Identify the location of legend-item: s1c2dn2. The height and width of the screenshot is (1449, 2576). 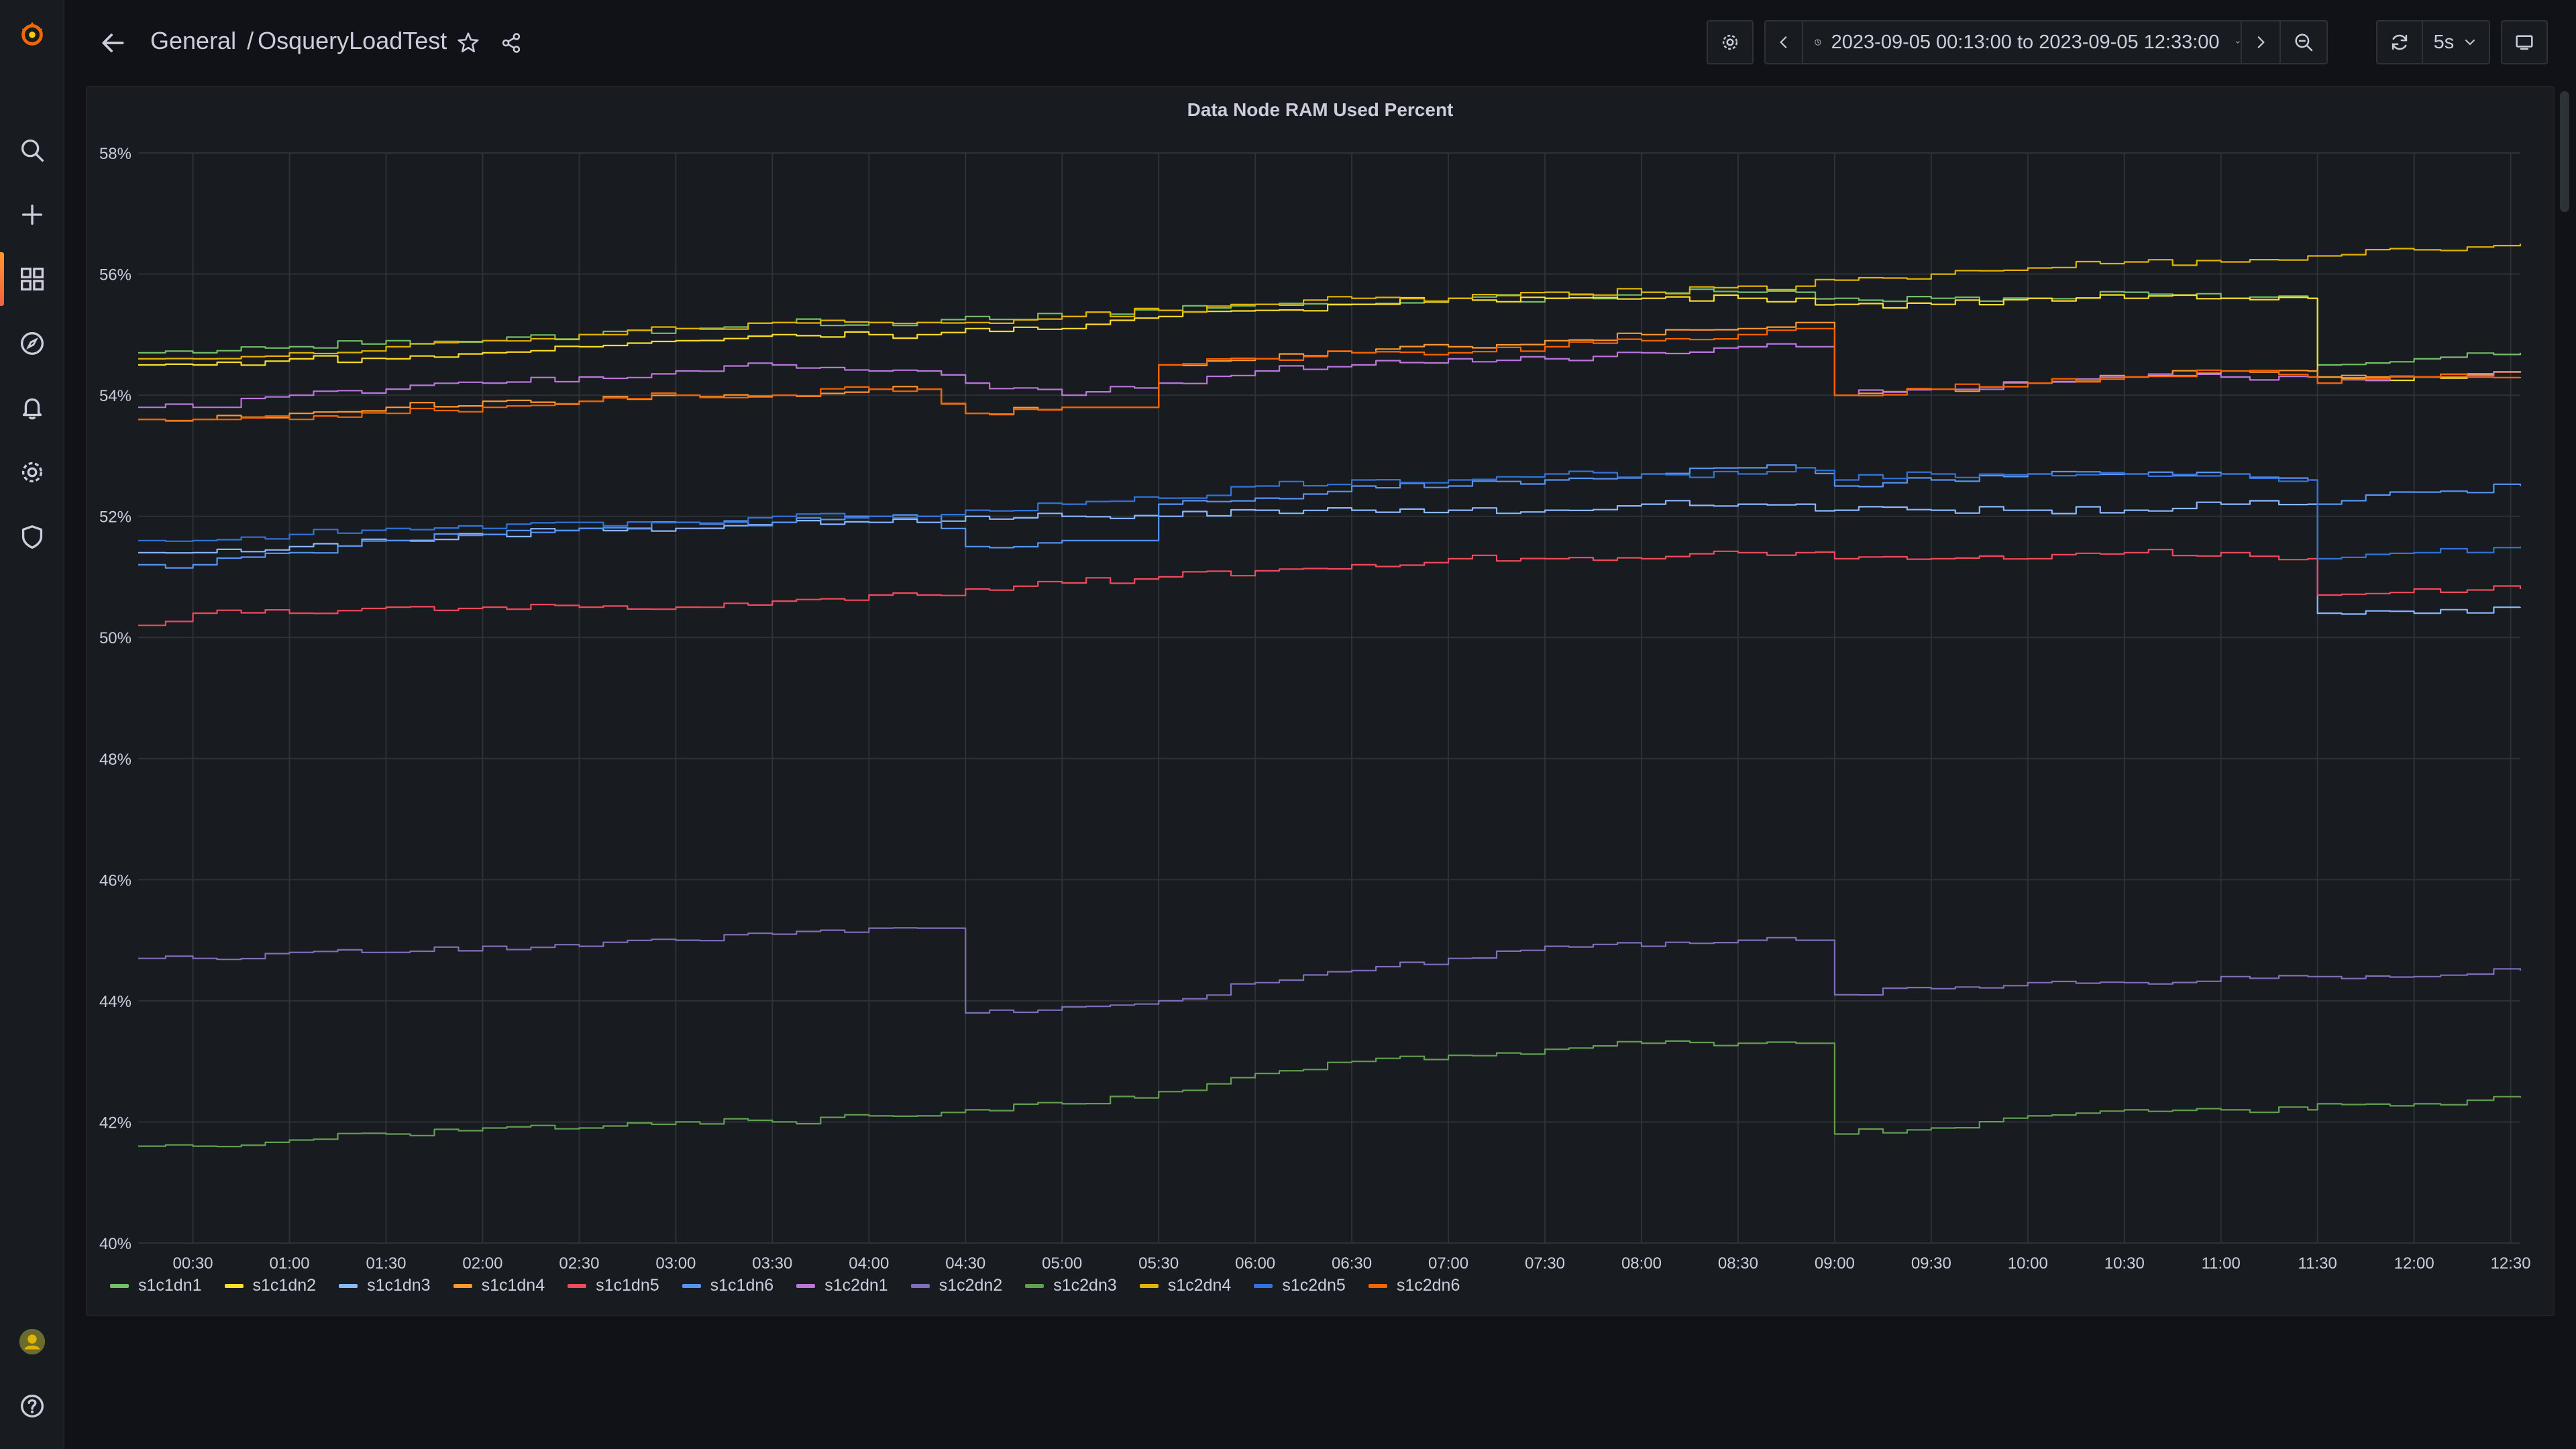
(956, 1285).